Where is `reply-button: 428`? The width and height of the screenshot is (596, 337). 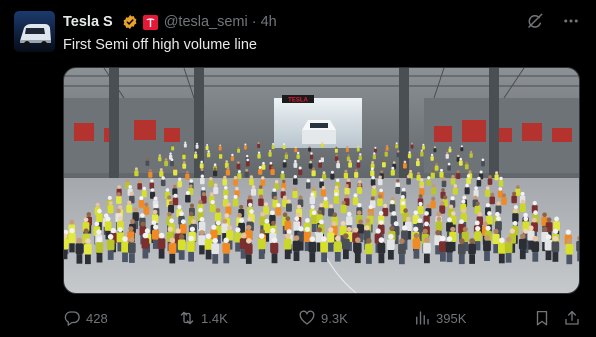 reply-button: 428 is located at coordinates (85, 318).